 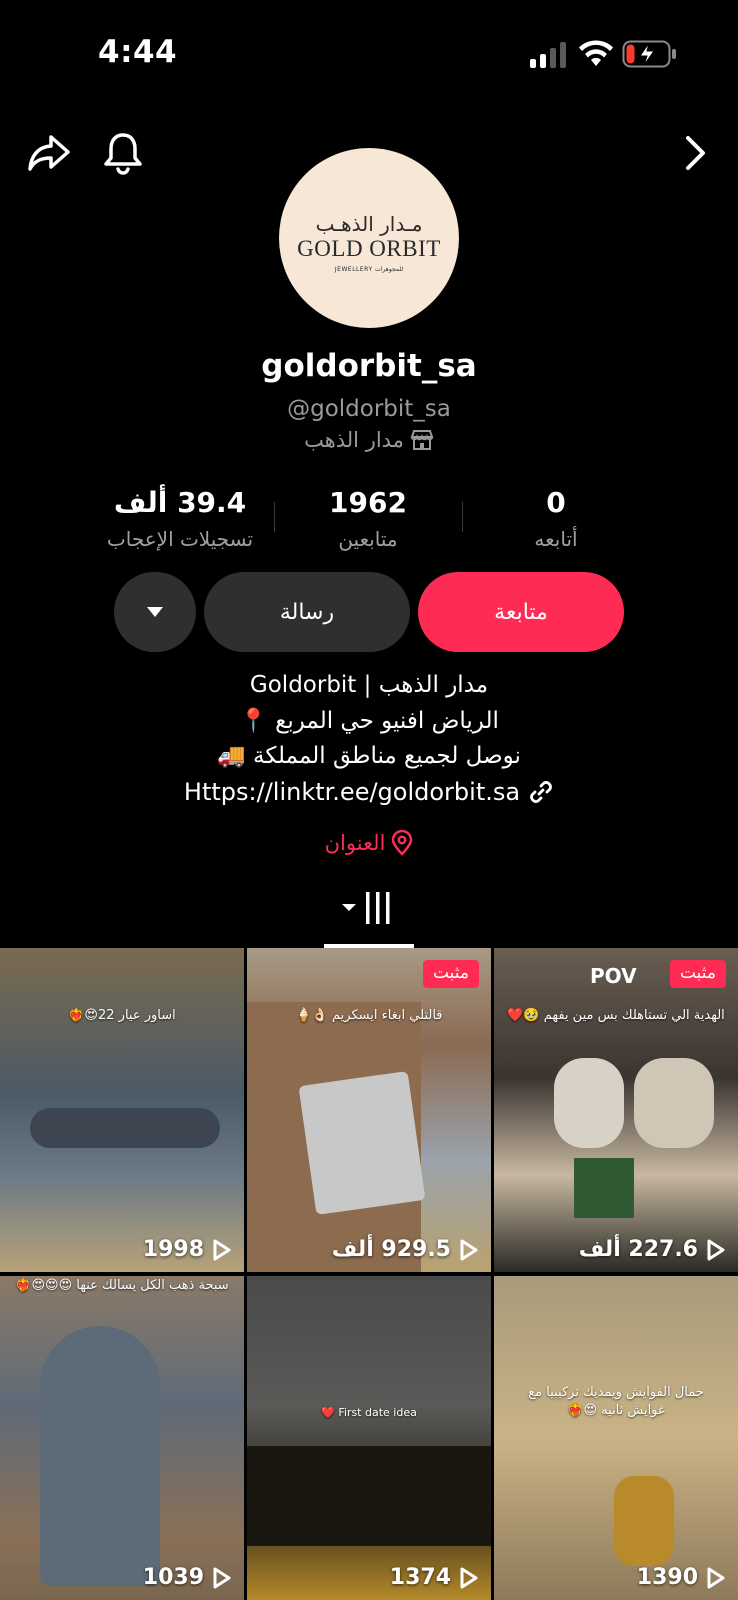 What do you see at coordinates (100, 1456) in the screenshot?
I see `necklace-bust` at bounding box center [100, 1456].